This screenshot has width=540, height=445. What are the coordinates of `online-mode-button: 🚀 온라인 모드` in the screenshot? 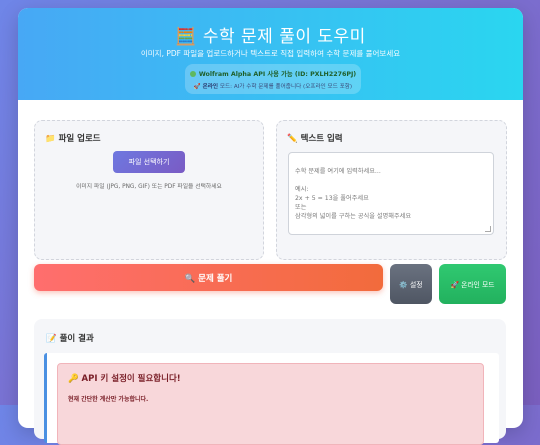 It's located at (472, 284).